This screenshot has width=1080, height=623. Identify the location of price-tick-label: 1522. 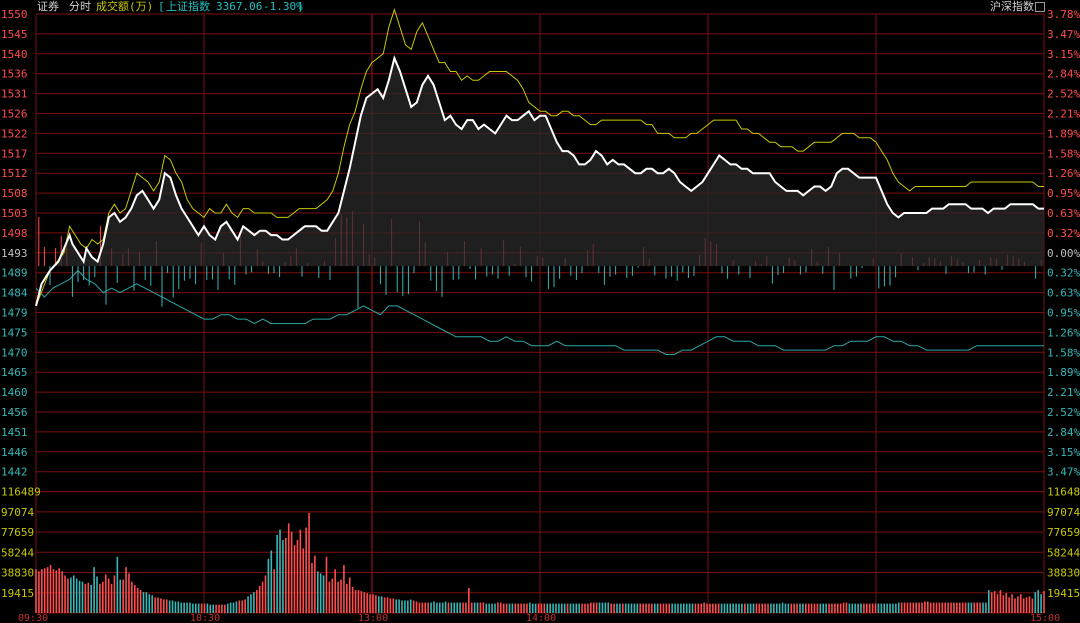
(14, 133).